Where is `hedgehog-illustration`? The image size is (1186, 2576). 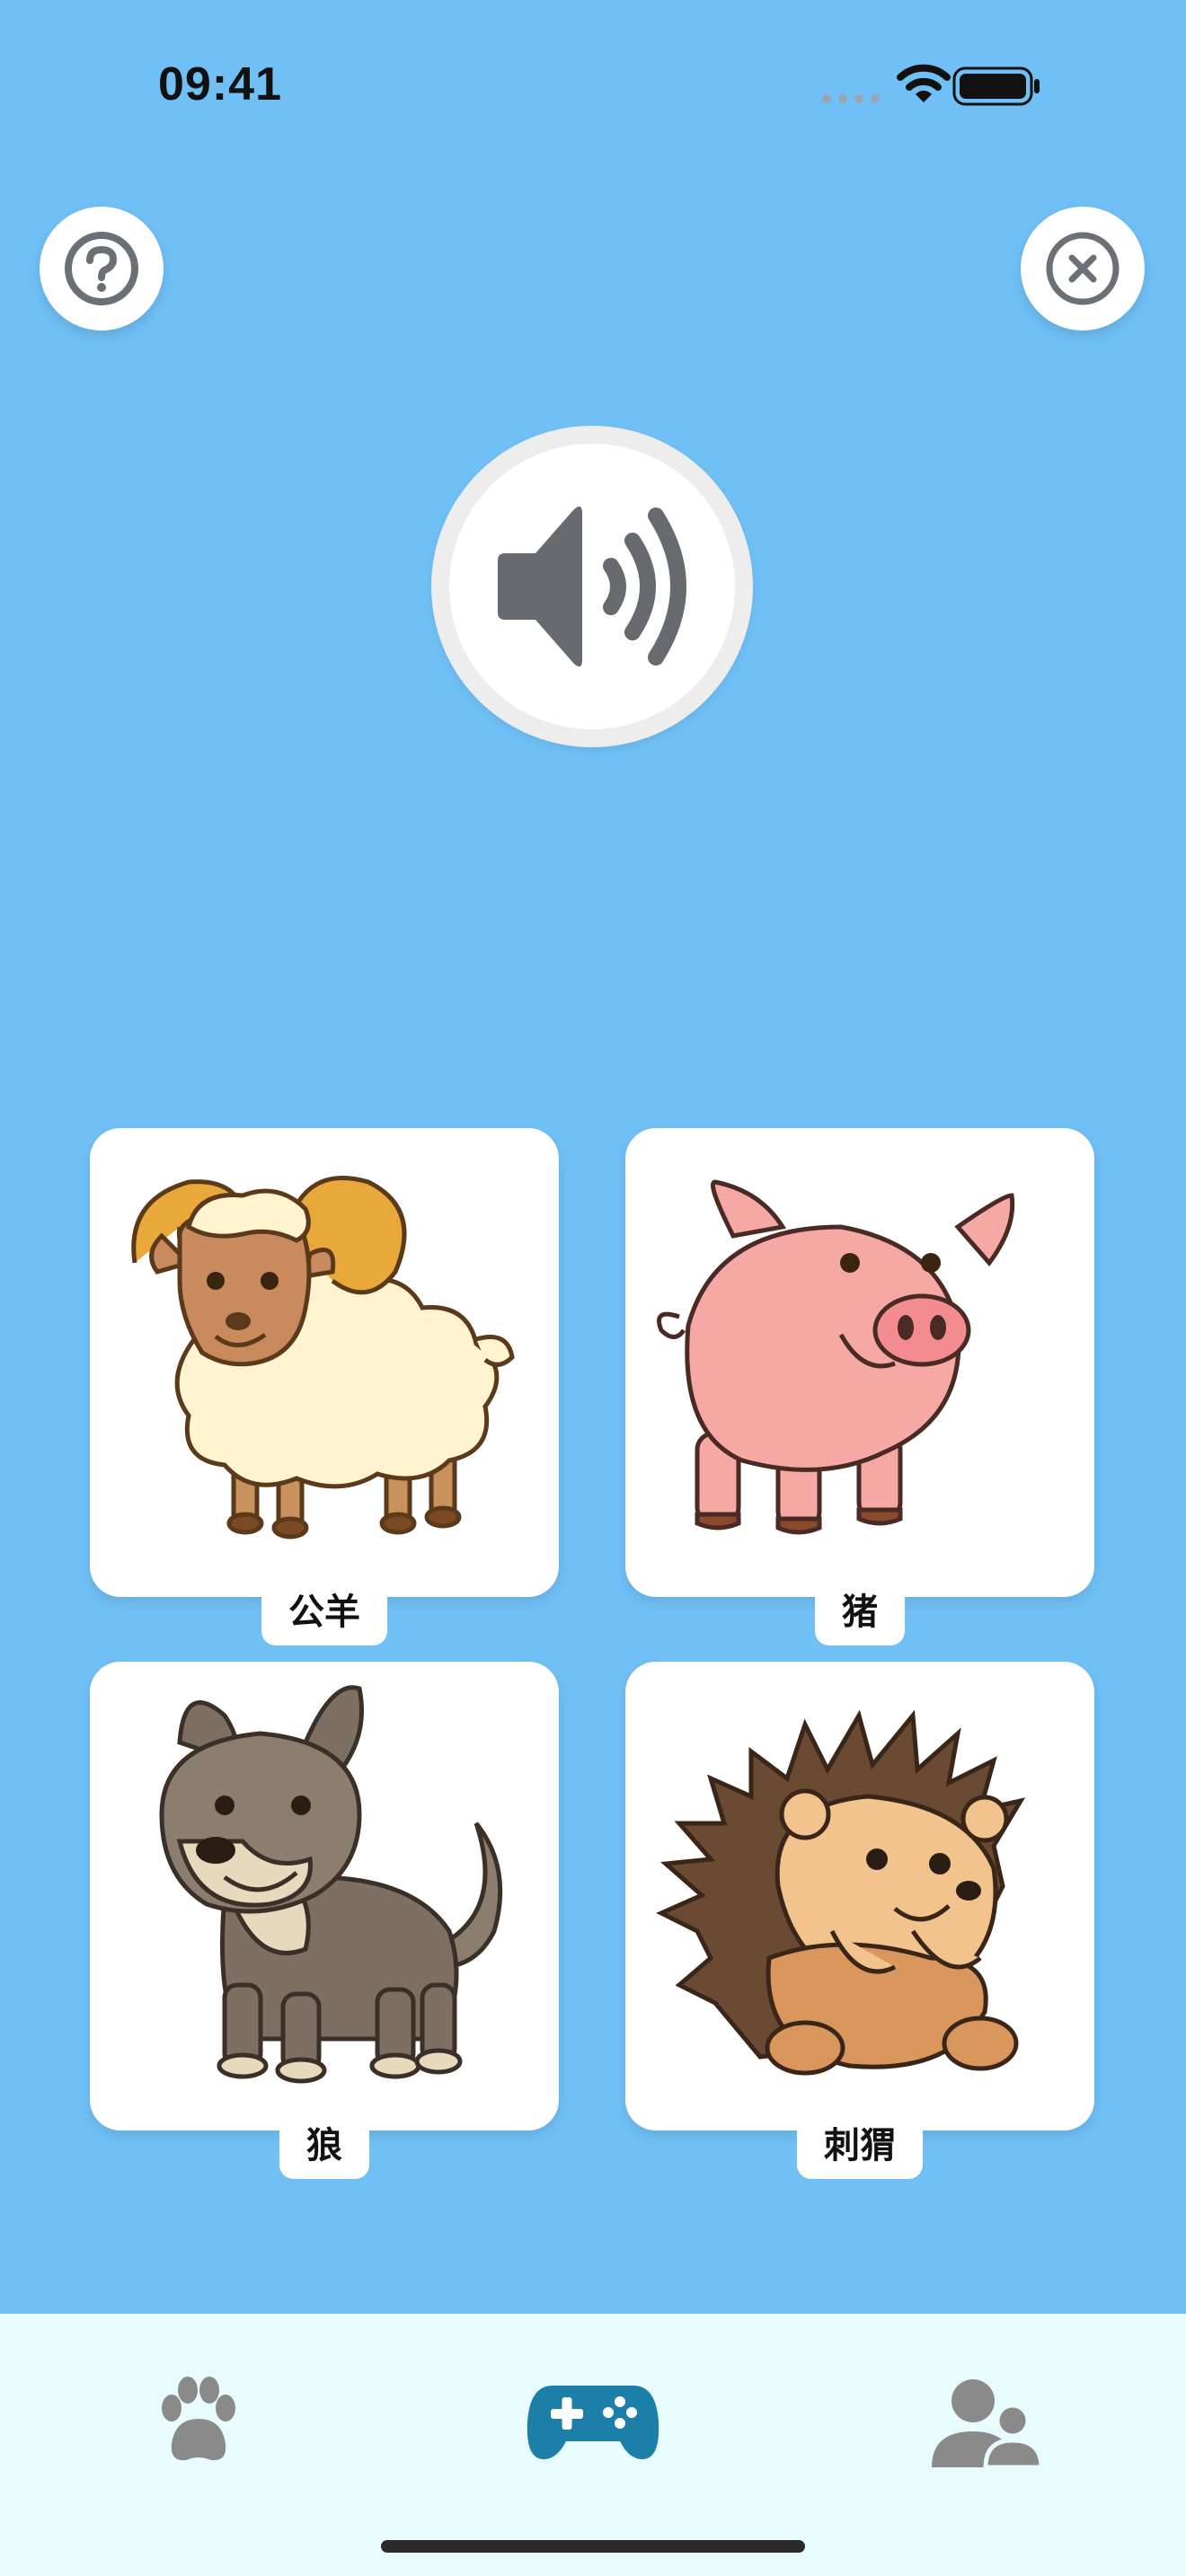
hedgehog-illustration is located at coordinates (841, 1893).